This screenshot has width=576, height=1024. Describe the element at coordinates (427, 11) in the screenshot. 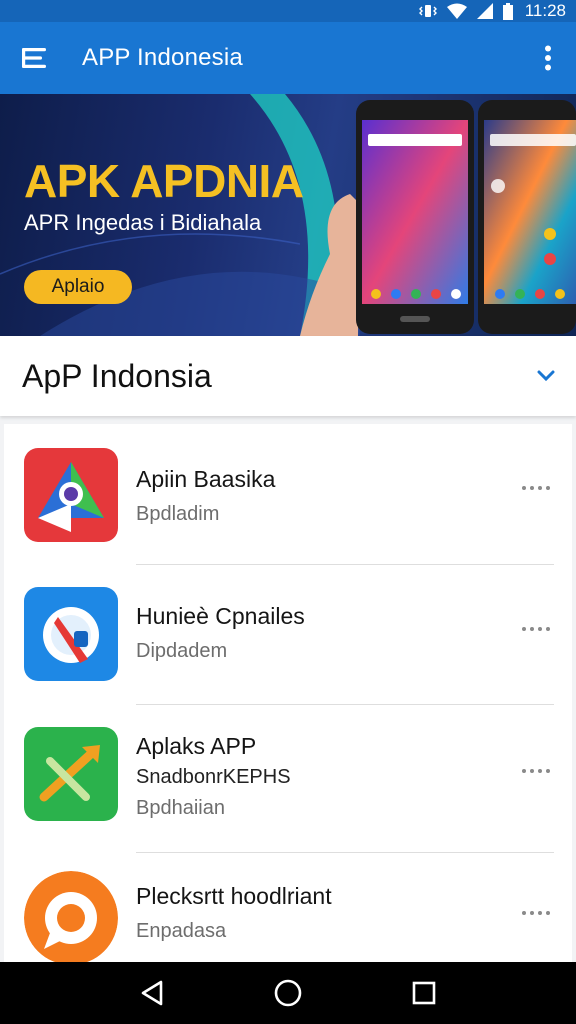

I see `vibrate-icon` at that location.